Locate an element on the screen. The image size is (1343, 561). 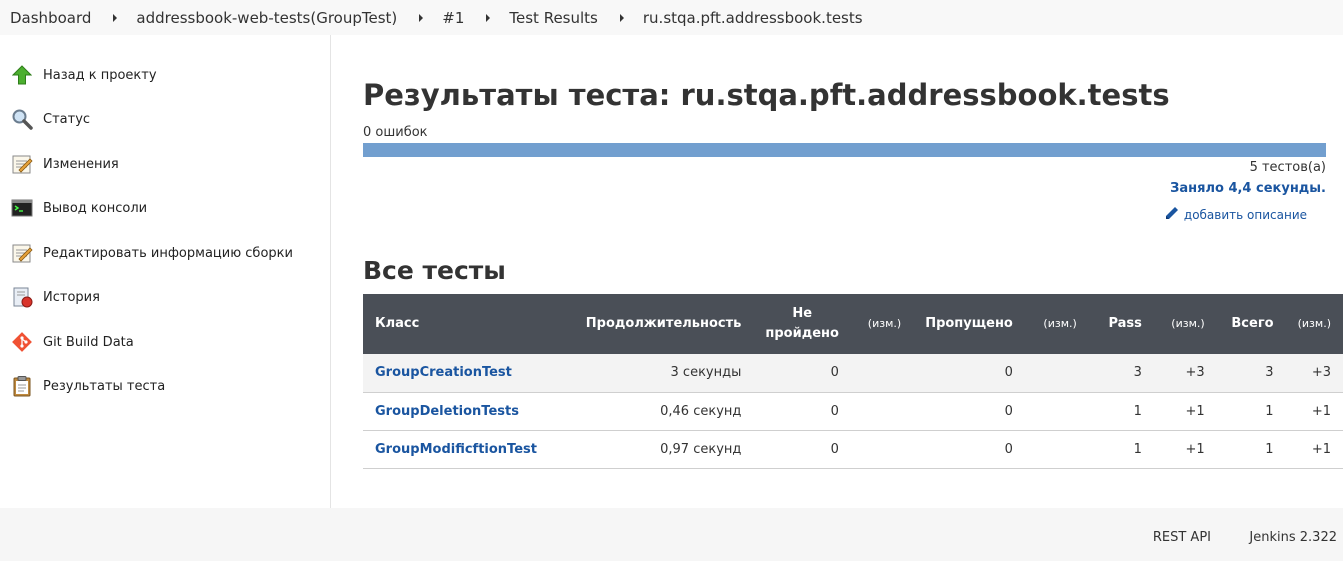
header-failed: Не пройдено is located at coordinates (802, 324).